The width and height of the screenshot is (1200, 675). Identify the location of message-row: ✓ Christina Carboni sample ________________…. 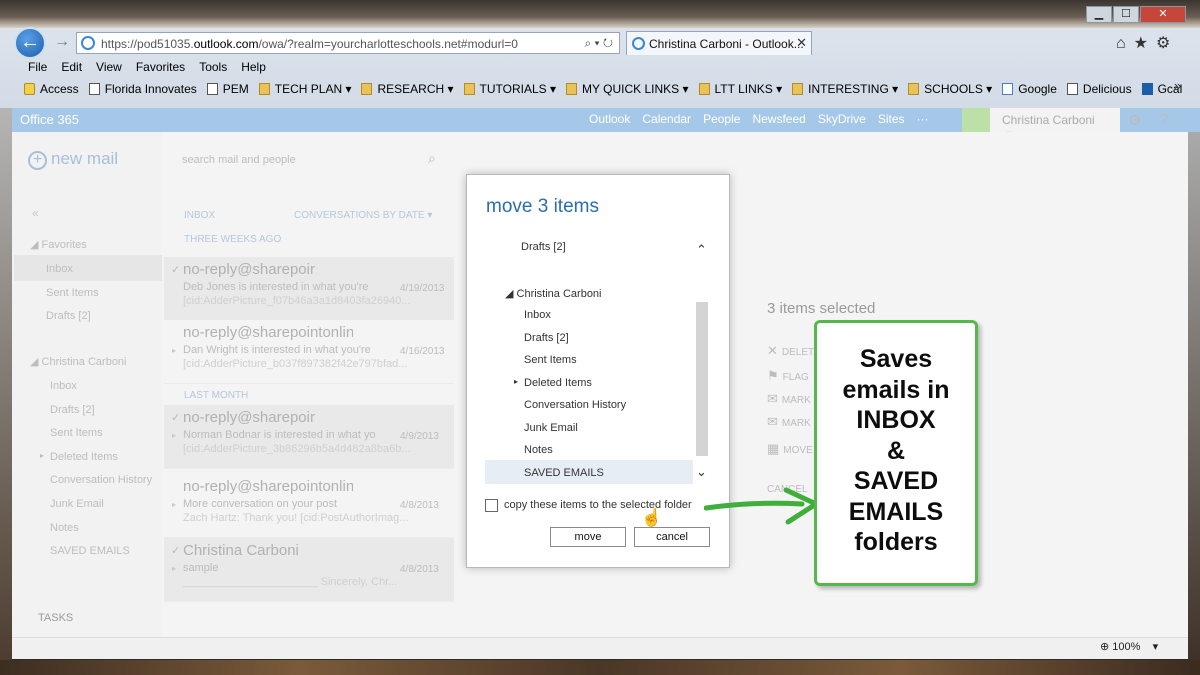
(309, 570).